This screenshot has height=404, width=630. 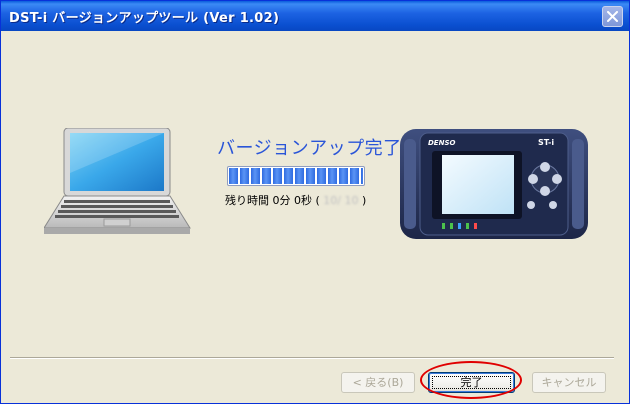 I want to click on scan-tool-device-icon: DENSO ST-i, so click(x=494, y=184).